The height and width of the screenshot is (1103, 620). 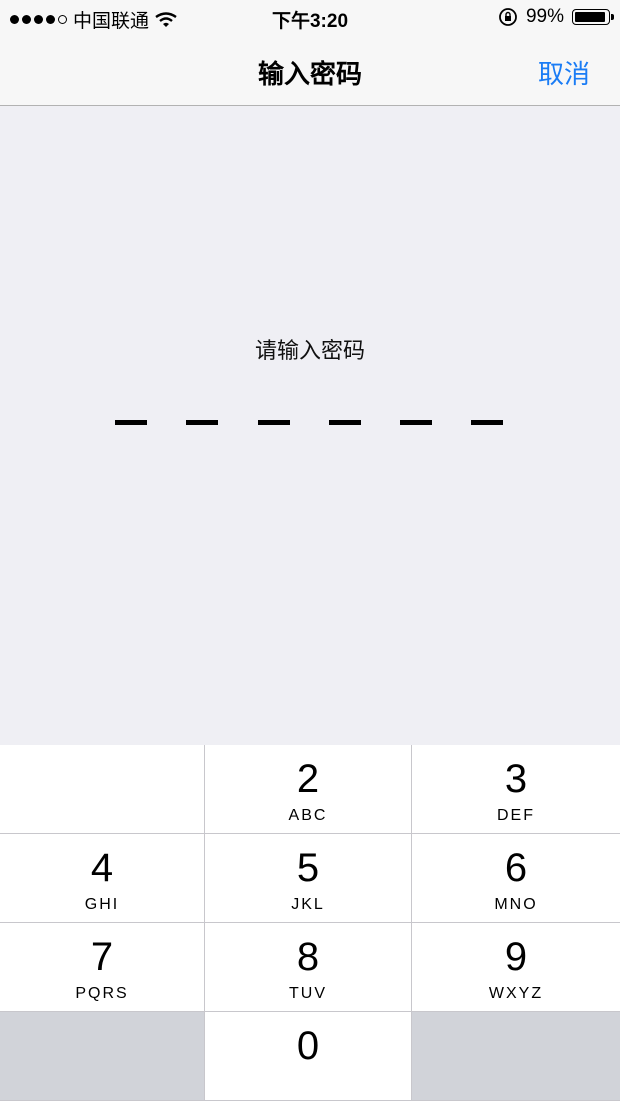 I want to click on battery-level, so click(x=590, y=17).